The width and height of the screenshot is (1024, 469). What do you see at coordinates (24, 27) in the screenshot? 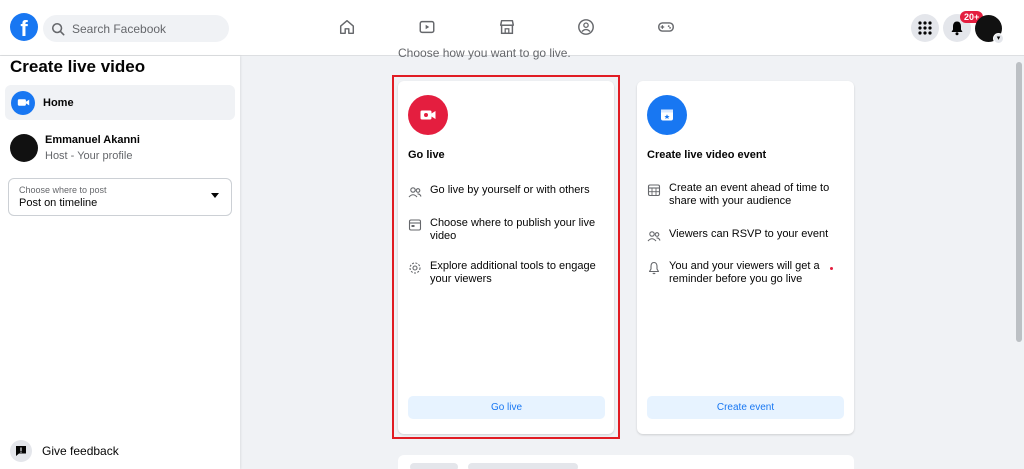
I see `facebook-logo: f` at bounding box center [24, 27].